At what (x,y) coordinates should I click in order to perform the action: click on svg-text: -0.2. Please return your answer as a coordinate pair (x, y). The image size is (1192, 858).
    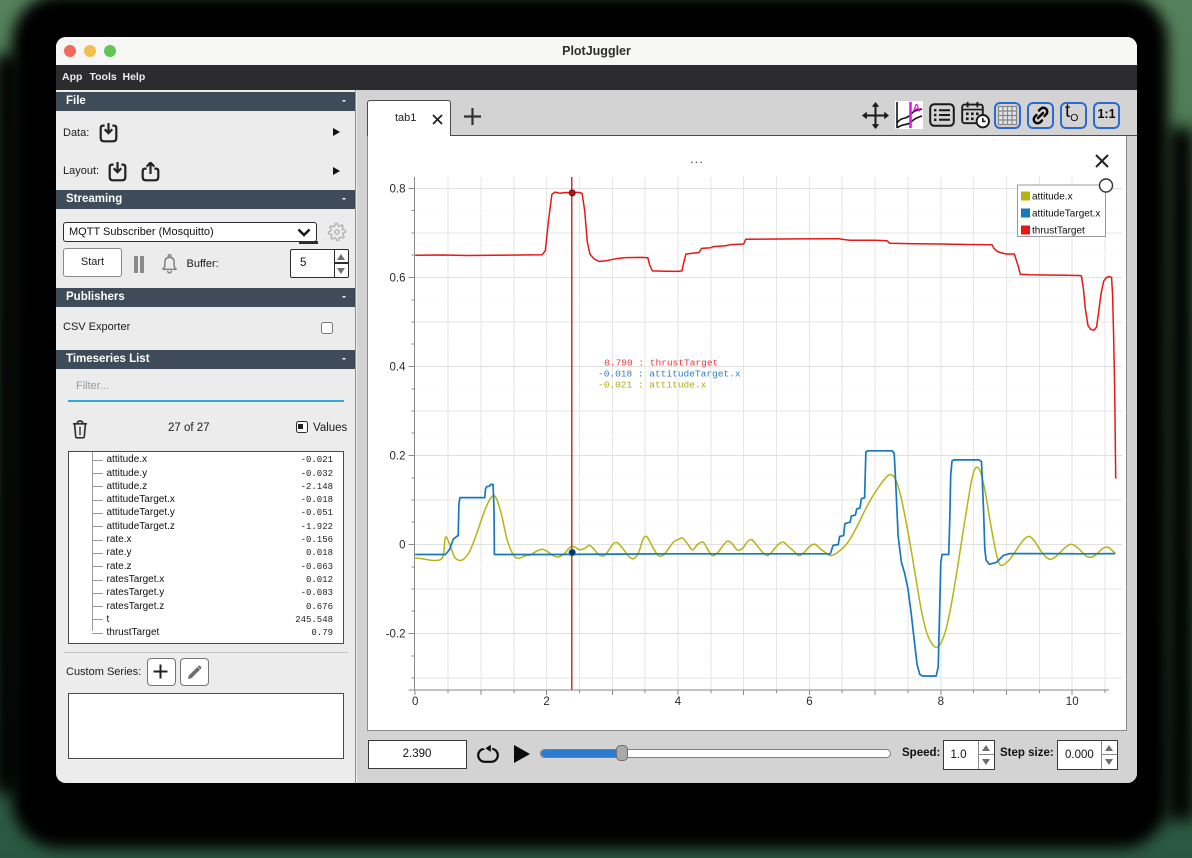
    Looking at the image, I should click on (396, 634).